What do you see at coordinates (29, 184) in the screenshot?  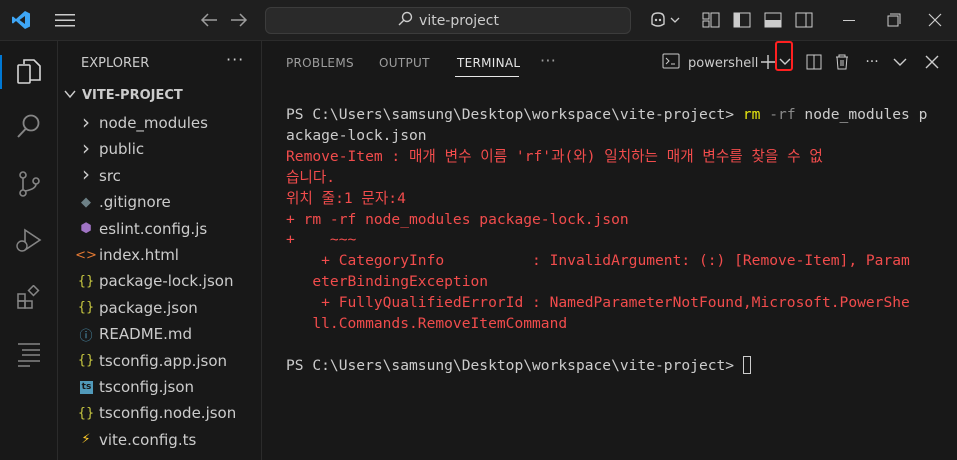 I see `source-control-icon` at bounding box center [29, 184].